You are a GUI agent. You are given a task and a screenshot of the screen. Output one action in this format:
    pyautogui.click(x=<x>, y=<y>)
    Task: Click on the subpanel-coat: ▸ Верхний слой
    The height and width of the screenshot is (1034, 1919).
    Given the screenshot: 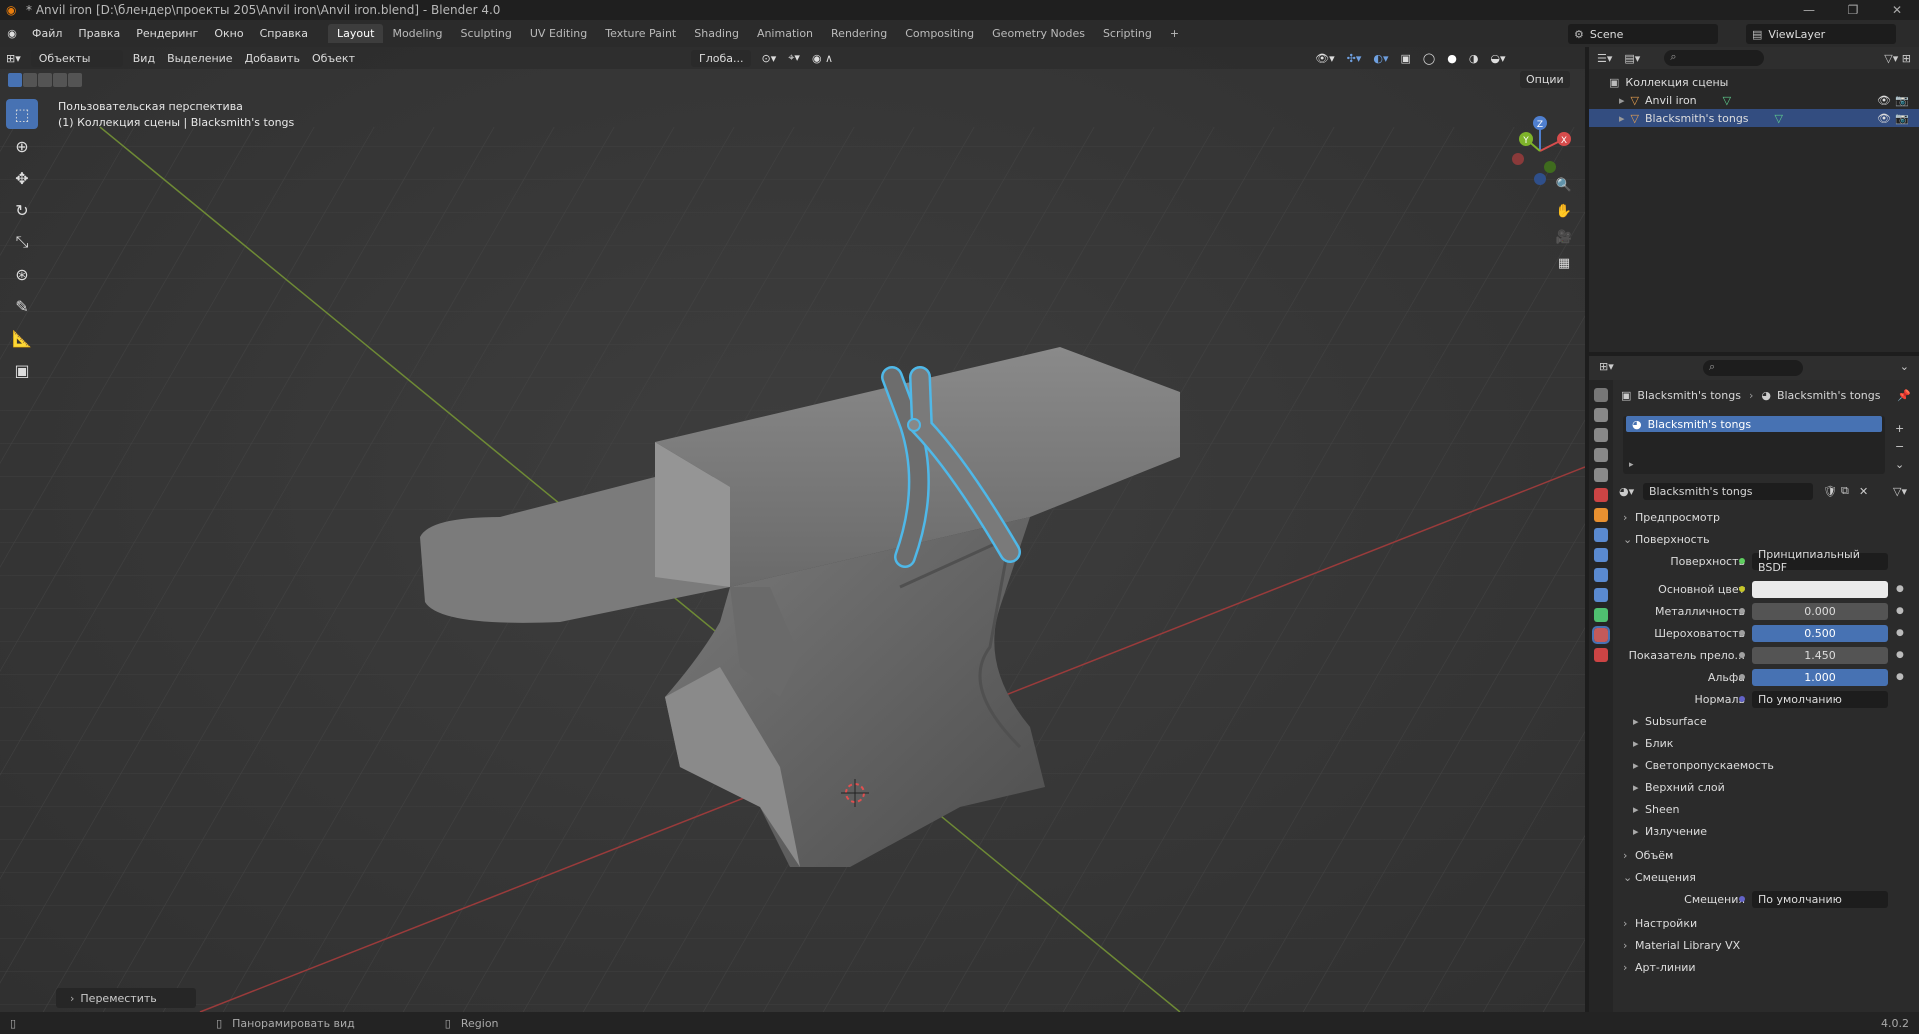 What is the action you would take?
    pyautogui.click(x=1766, y=787)
    